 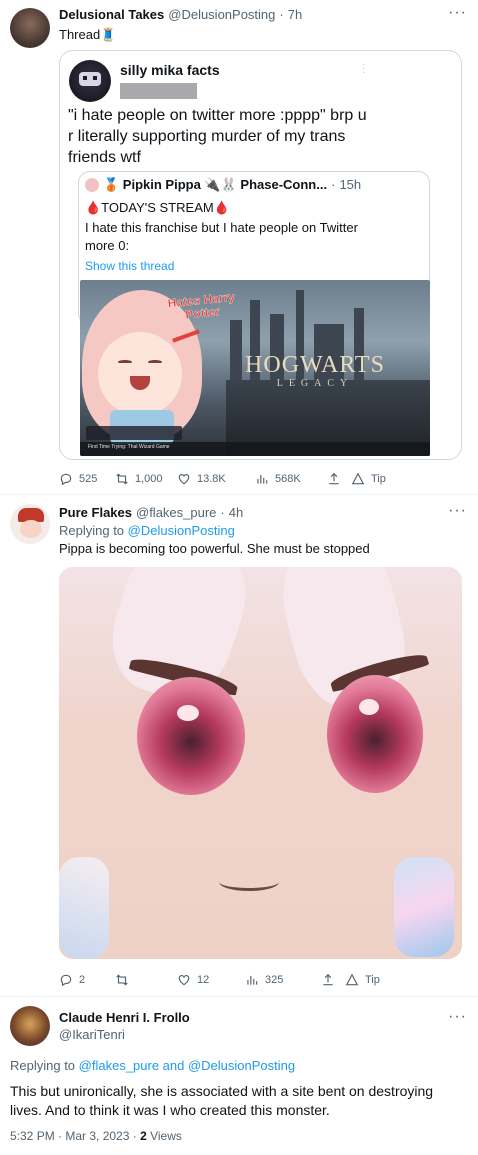 I want to click on left-eye, so click(x=191, y=736).